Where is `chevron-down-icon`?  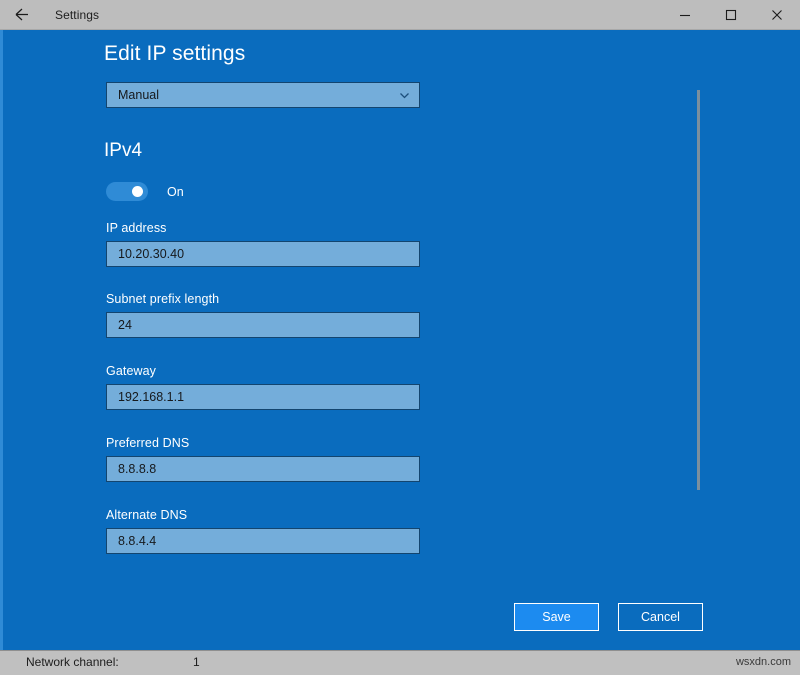 chevron-down-icon is located at coordinates (404, 95).